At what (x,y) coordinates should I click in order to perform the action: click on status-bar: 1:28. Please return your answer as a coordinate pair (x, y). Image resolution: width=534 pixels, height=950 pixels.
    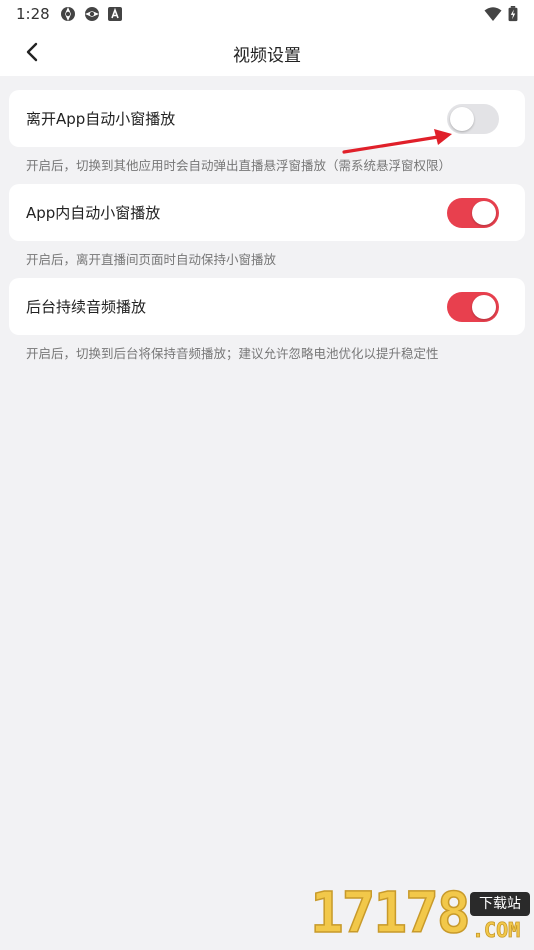
    Looking at the image, I should click on (267, 14).